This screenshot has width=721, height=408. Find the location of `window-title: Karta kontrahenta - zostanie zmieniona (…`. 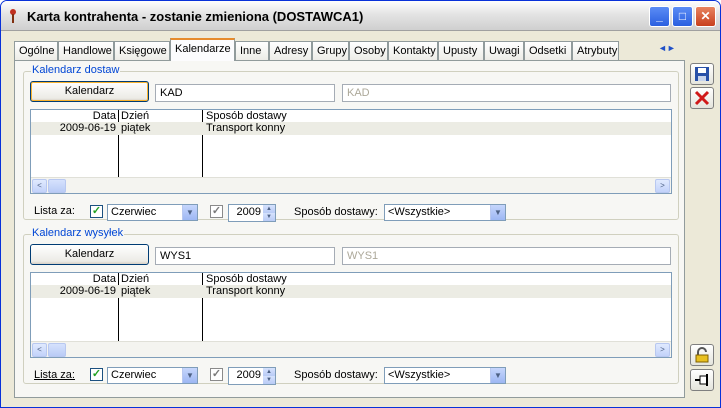

window-title: Karta kontrahenta - zostanie zmieniona (… is located at coordinates (195, 16).